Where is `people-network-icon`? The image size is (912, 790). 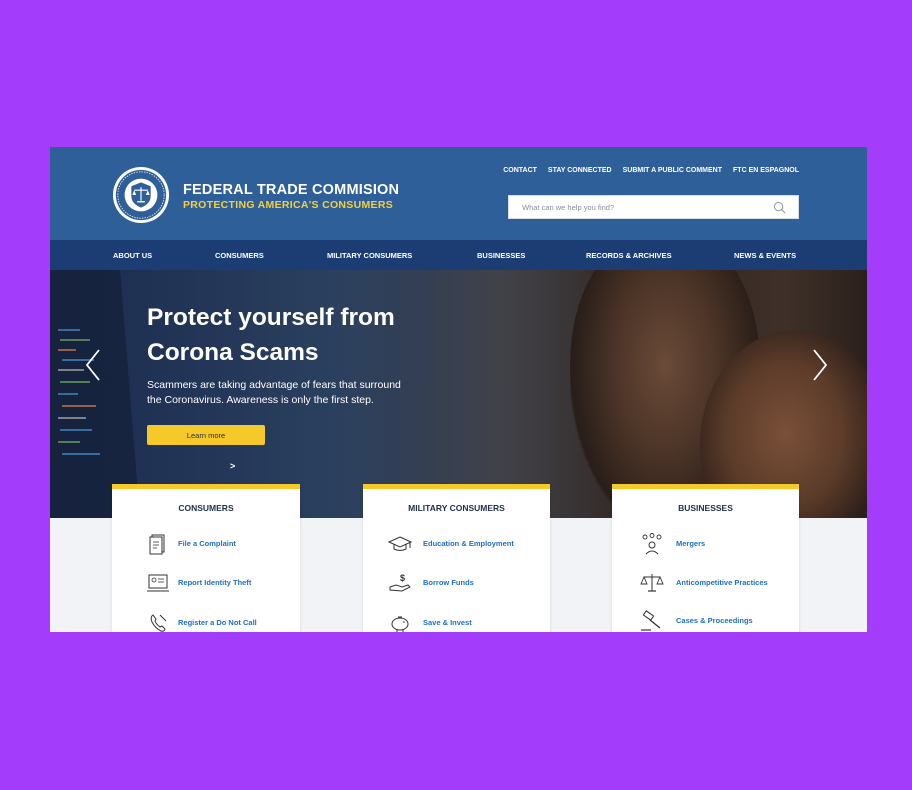 people-network-icon is located at coordinates (652, 544).